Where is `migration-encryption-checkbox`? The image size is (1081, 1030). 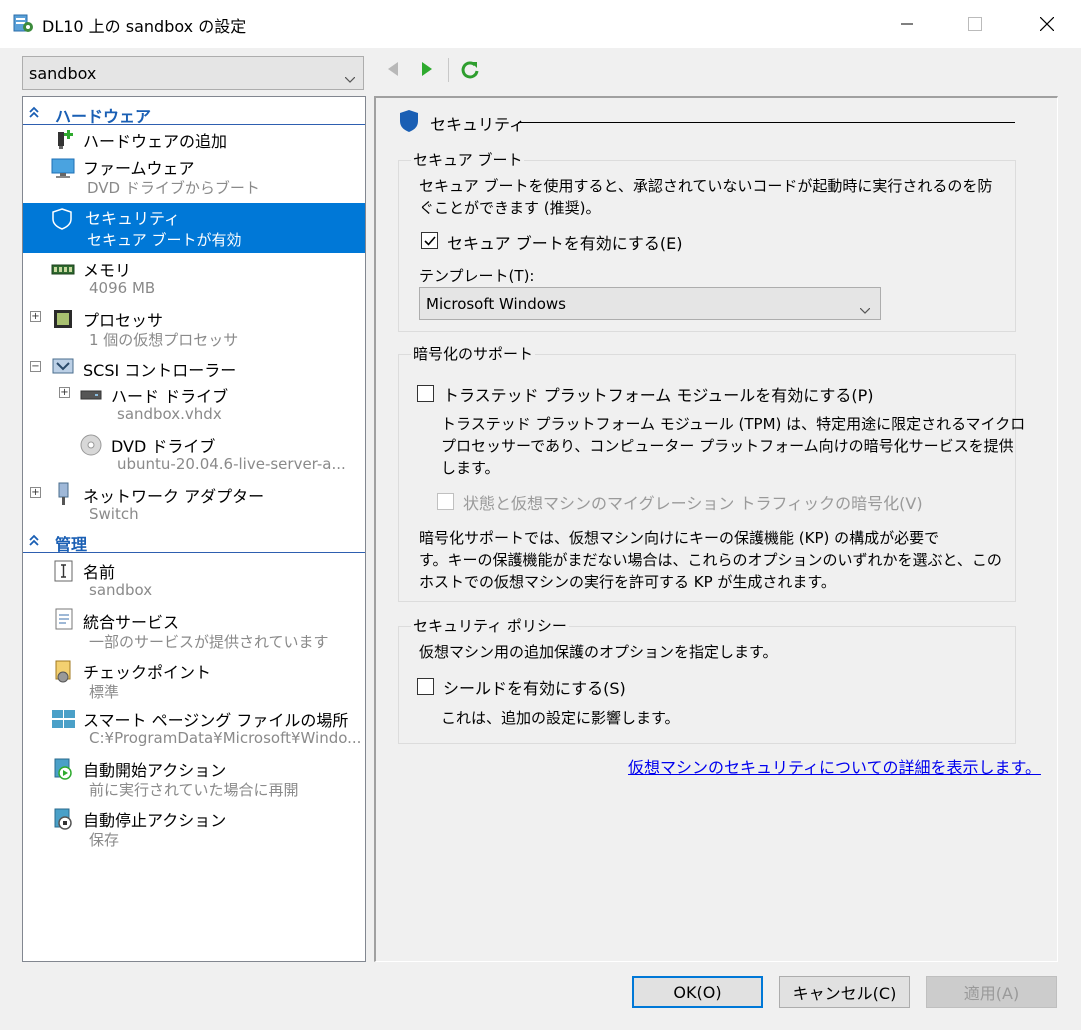 migration-encryption-checkbox is located at coordinates (445, 501).